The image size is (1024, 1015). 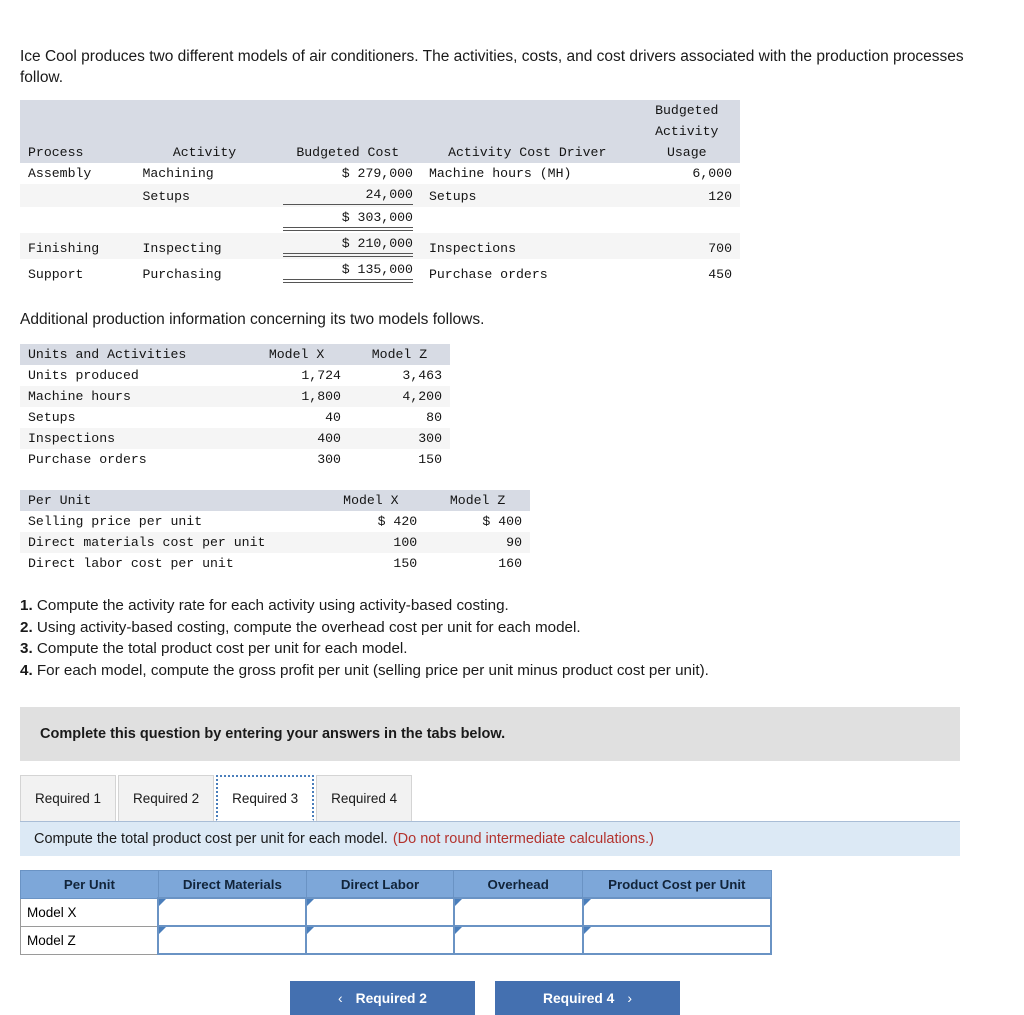 I want to click on tab-required-2: Required 2, so click(x=166, y=798).